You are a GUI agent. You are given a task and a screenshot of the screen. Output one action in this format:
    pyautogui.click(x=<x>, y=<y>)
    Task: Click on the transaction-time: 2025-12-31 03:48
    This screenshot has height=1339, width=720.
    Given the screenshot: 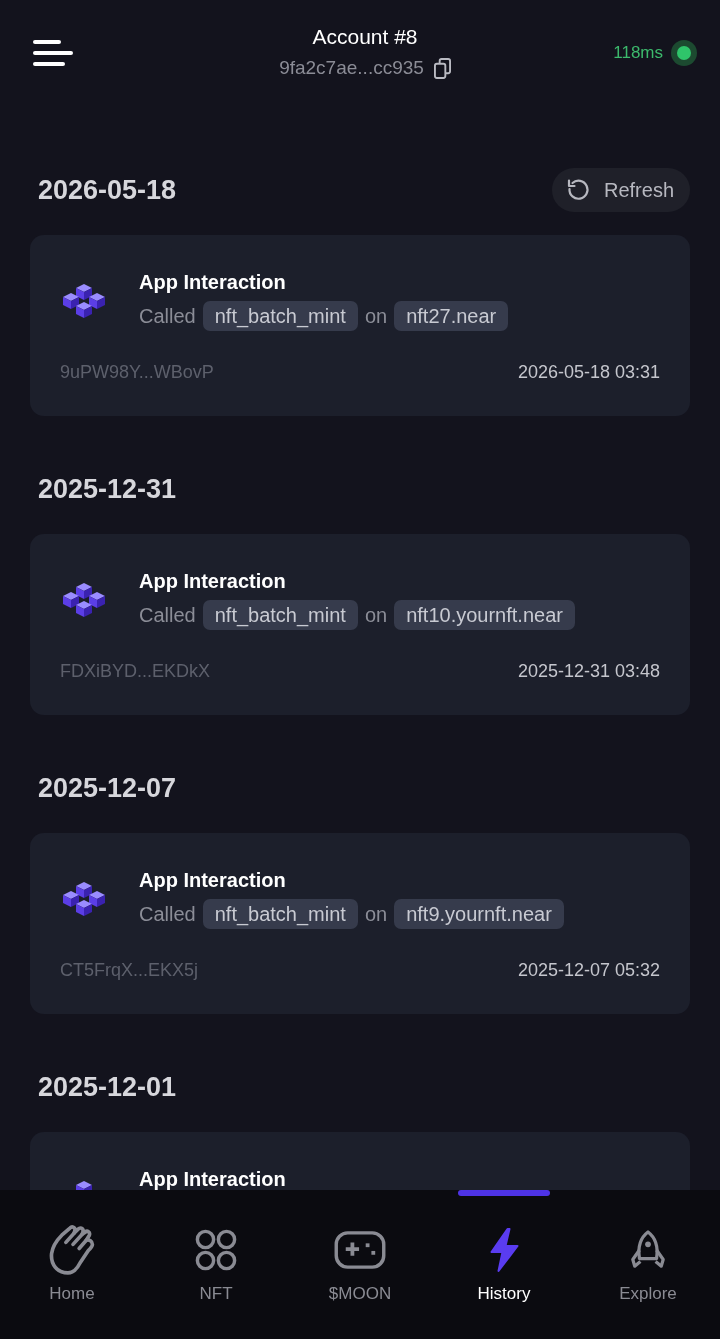 What is the action you would take?
    pyautogui.click(x=588, y=671)
    